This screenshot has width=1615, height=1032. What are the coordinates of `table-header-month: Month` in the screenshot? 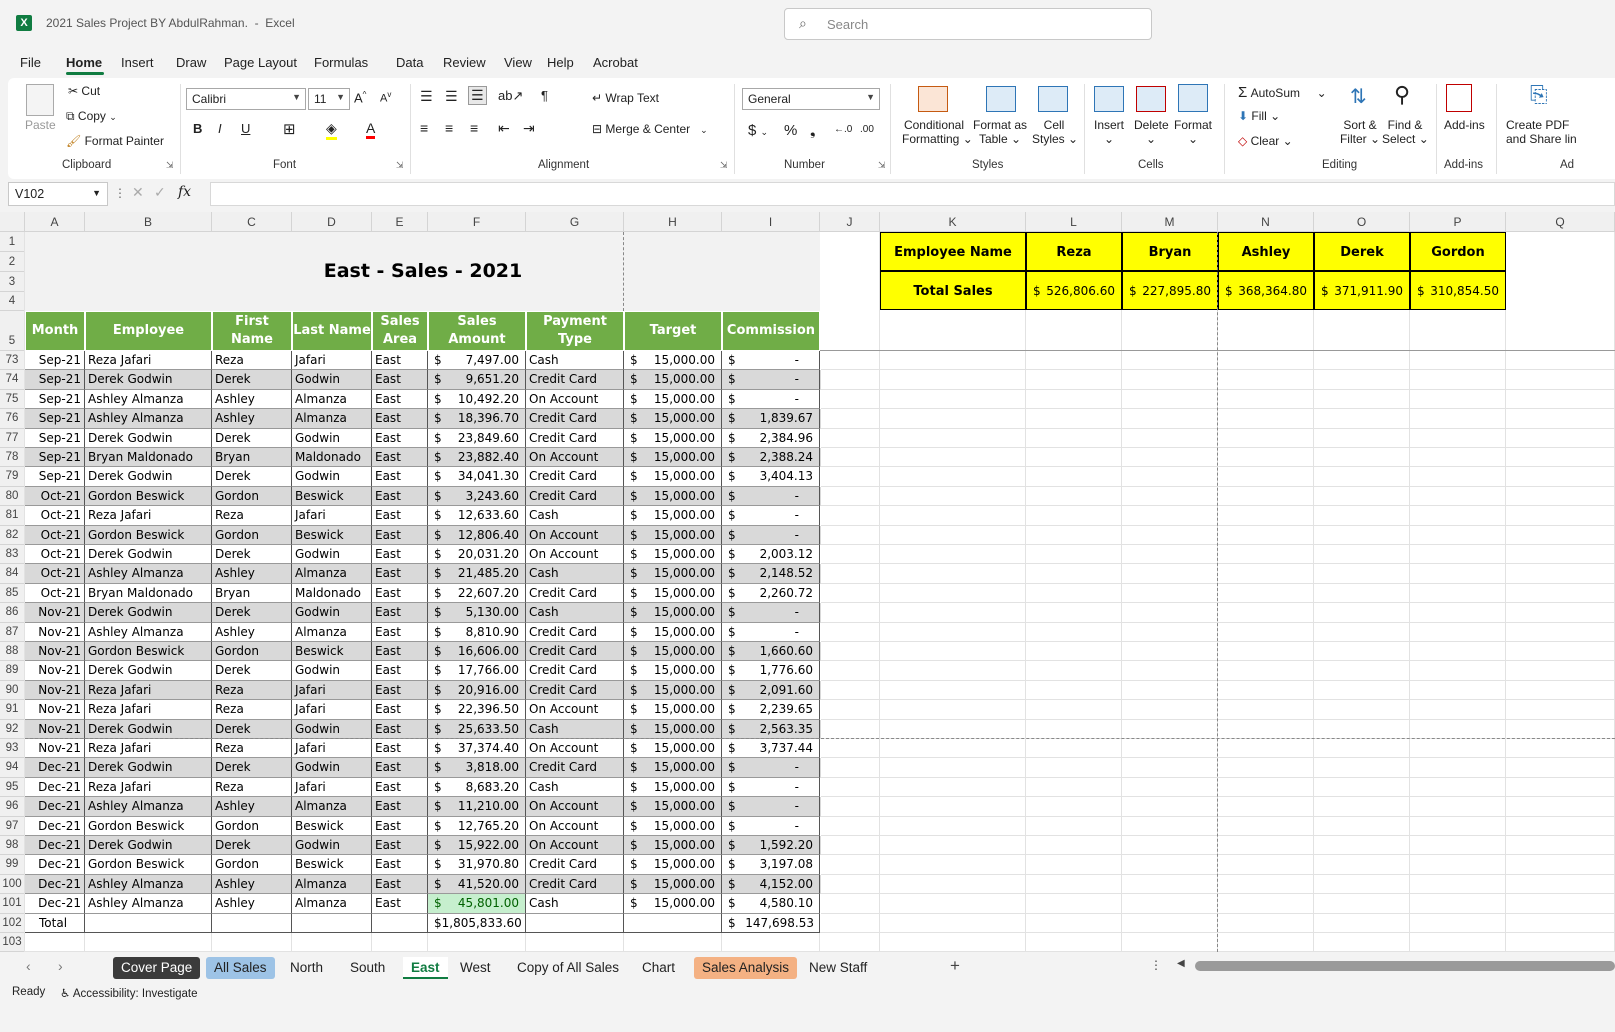 It's located at (55, 331).